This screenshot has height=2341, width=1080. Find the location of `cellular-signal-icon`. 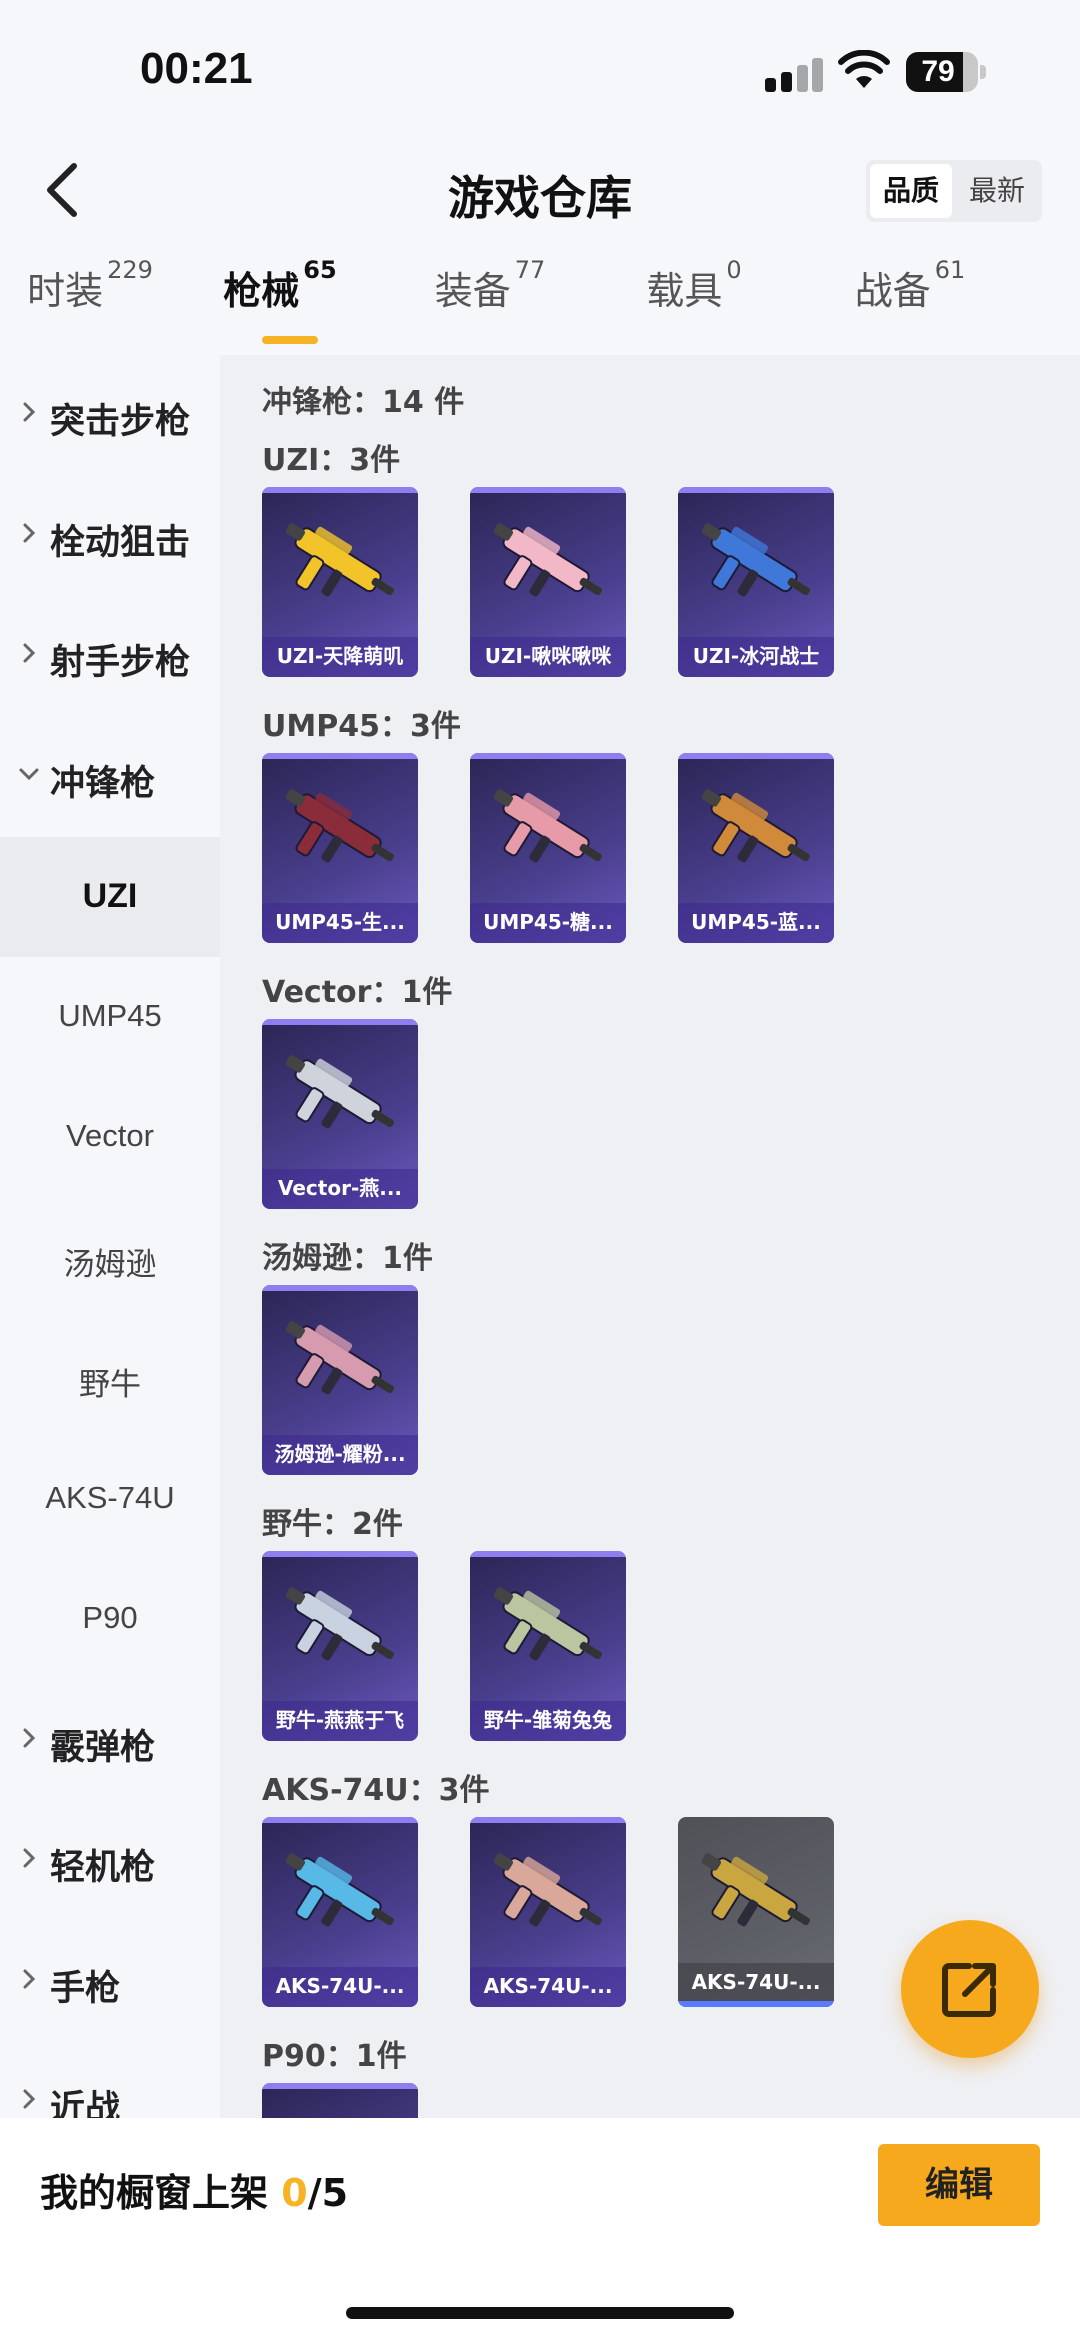

cellular-signal-icon is located at coordinates (794, 75).